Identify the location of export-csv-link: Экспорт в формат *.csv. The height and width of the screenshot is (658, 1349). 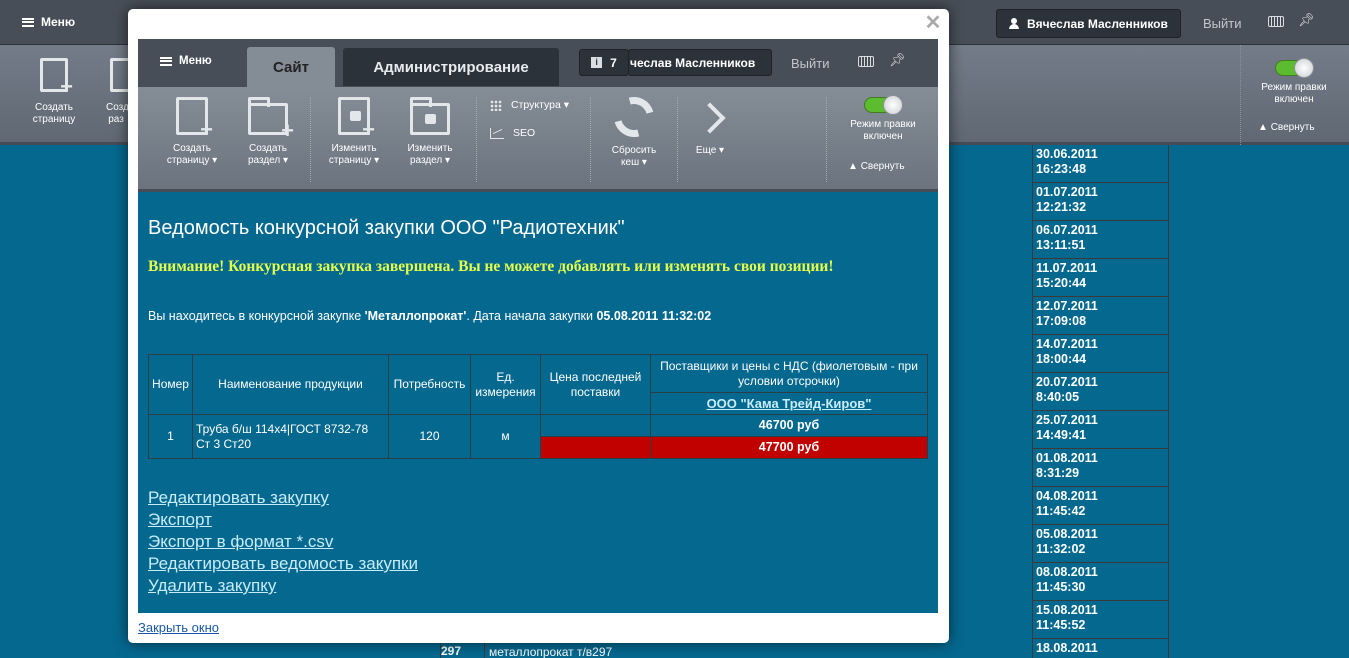
(283, 542).